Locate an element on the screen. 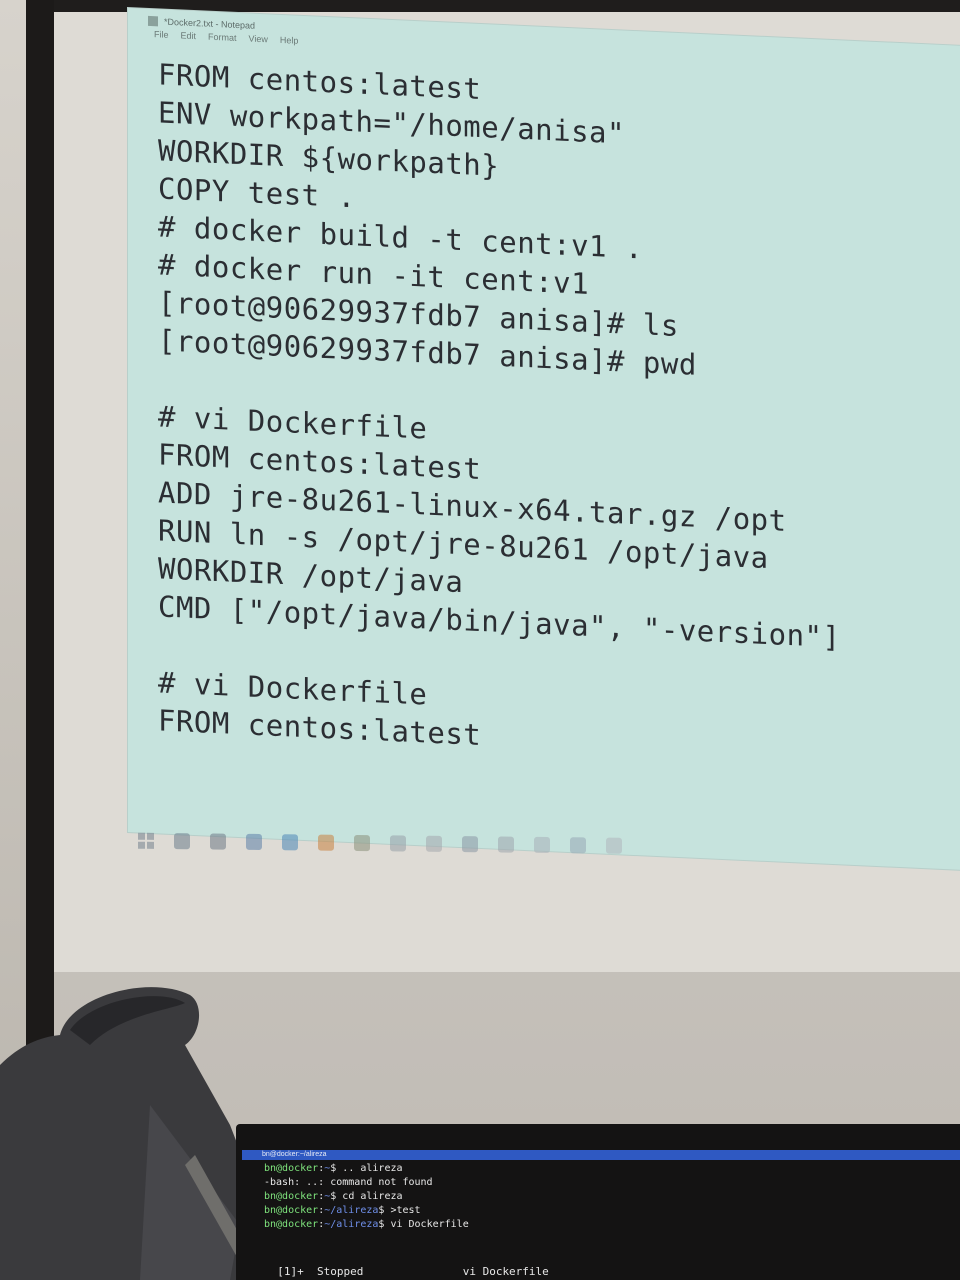  search-icon is located at coordinates (182, 841).